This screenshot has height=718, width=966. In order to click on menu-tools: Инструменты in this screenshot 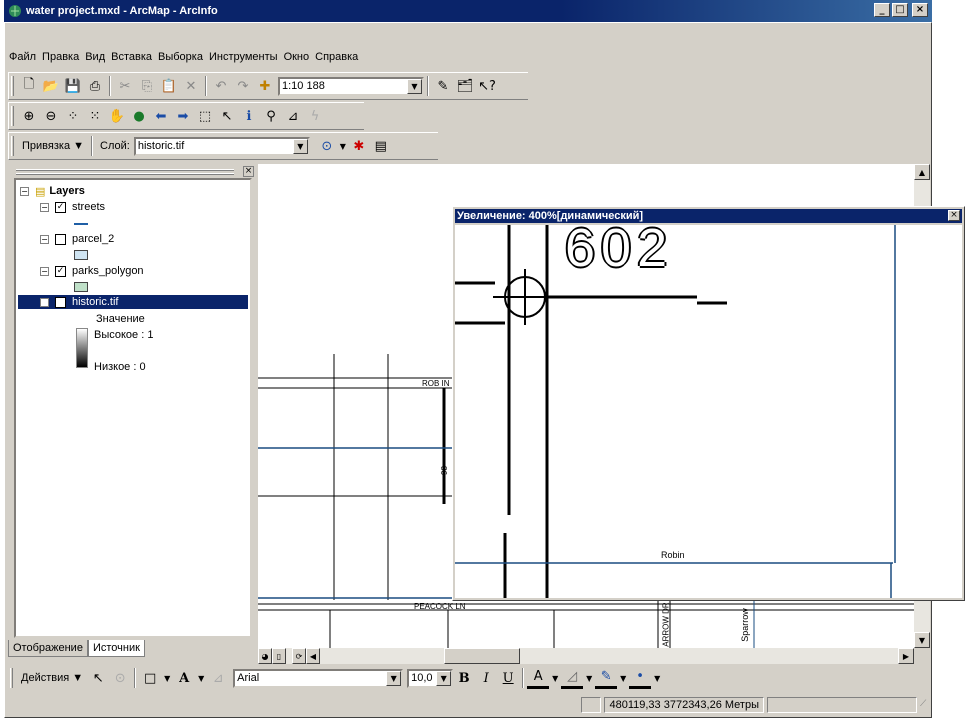, I will do `click(243, 57)`.